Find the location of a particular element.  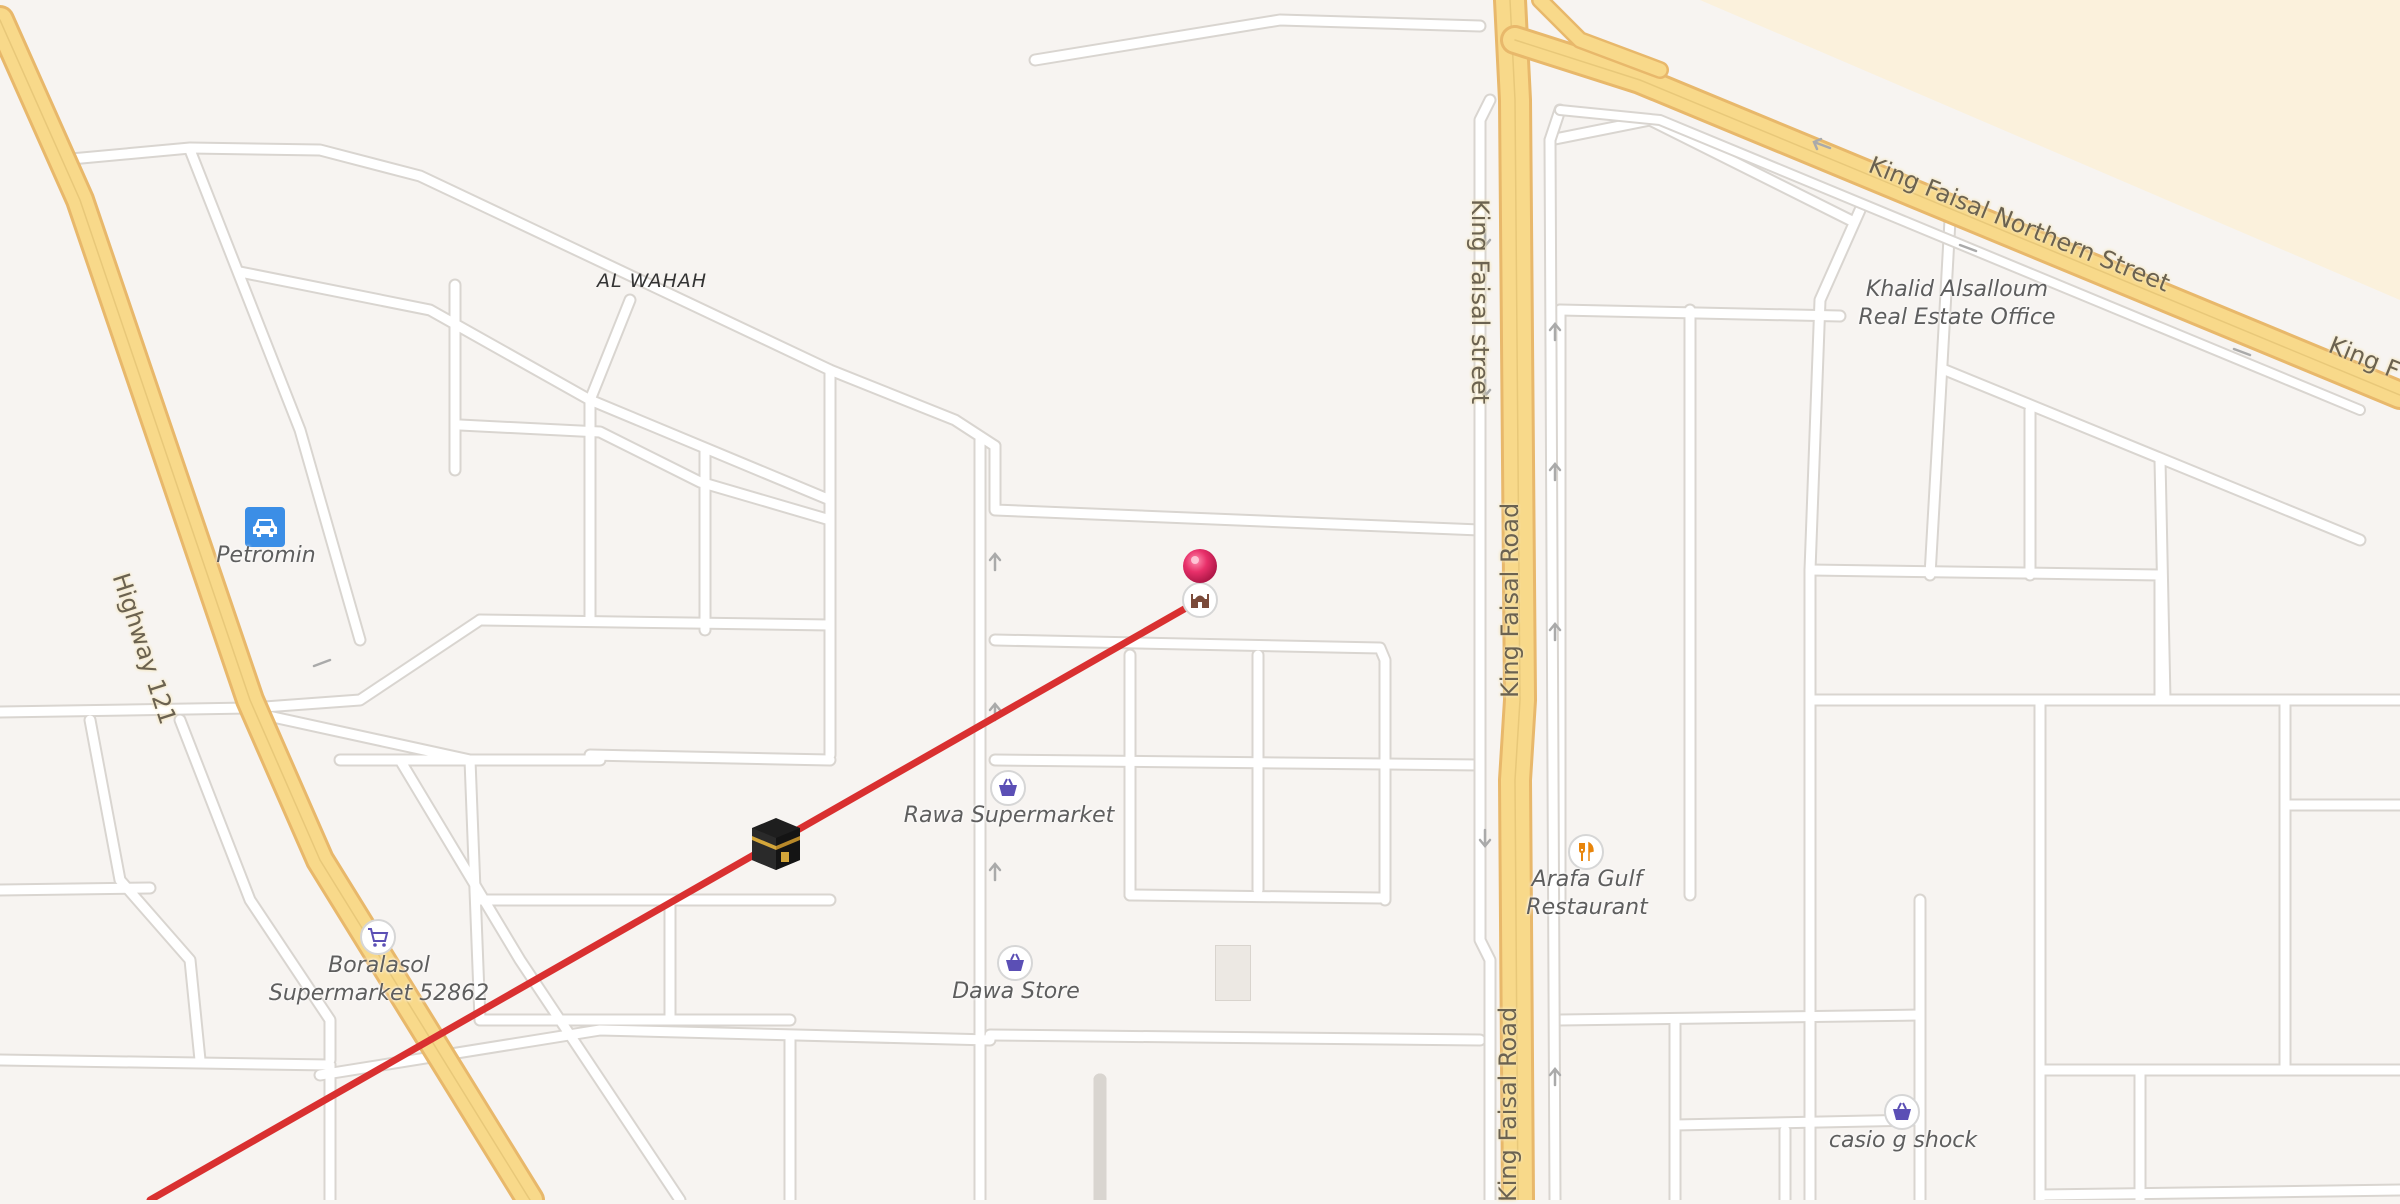

district-label: AL WAHAH is located at coordinates (652, 281).